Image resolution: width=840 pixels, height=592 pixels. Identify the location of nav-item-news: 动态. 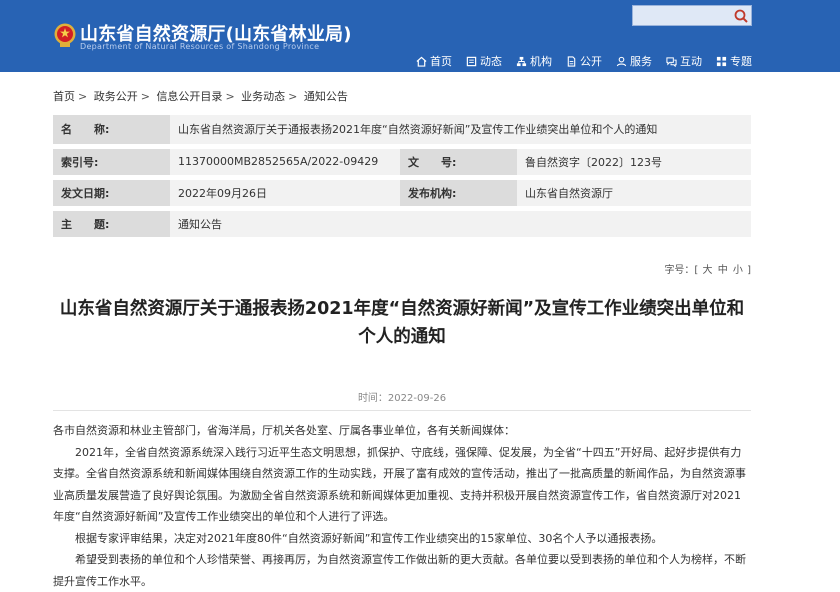
(484, 61).